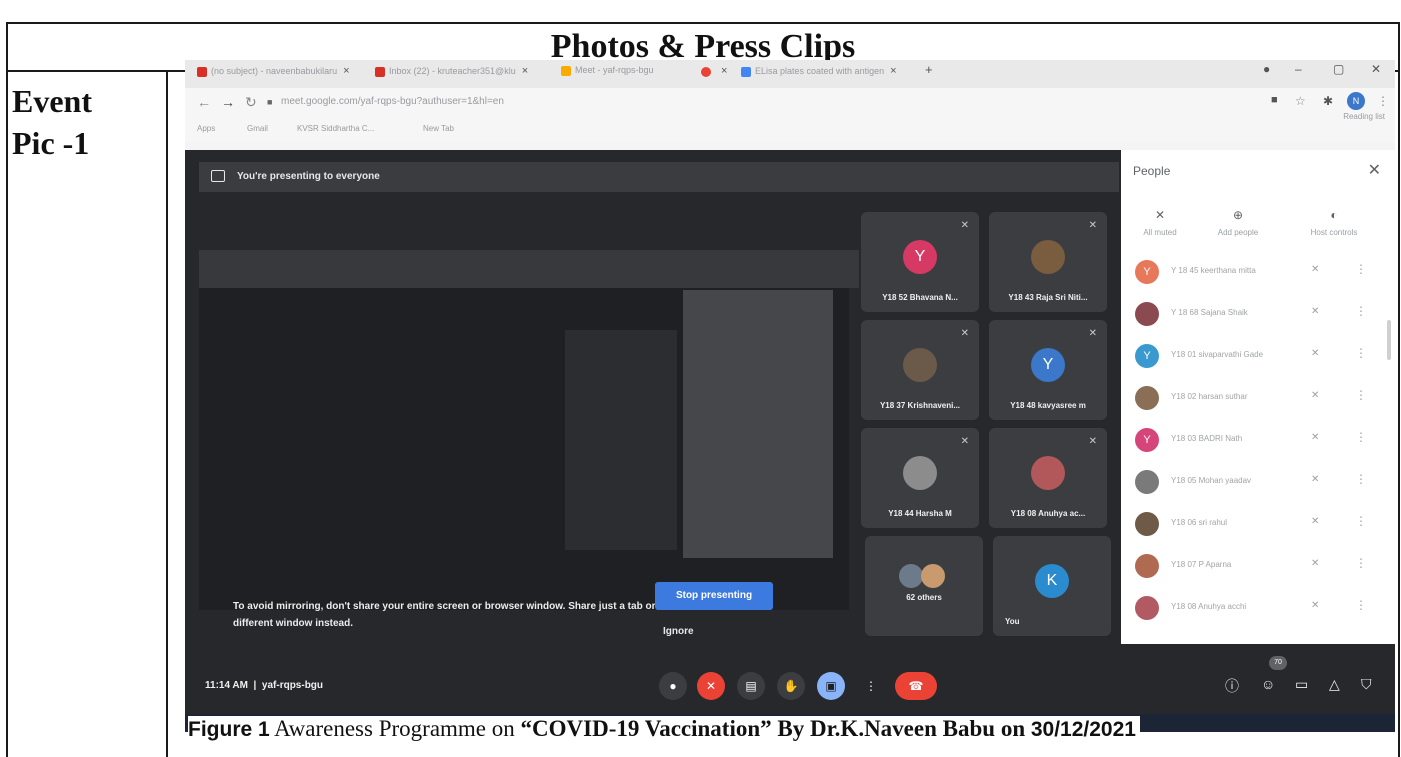  Describe the element at coordinates (607, 75) in the screenshot. I see `browser-tab-3: Meet - yaf-rqps-bgu` at that location.